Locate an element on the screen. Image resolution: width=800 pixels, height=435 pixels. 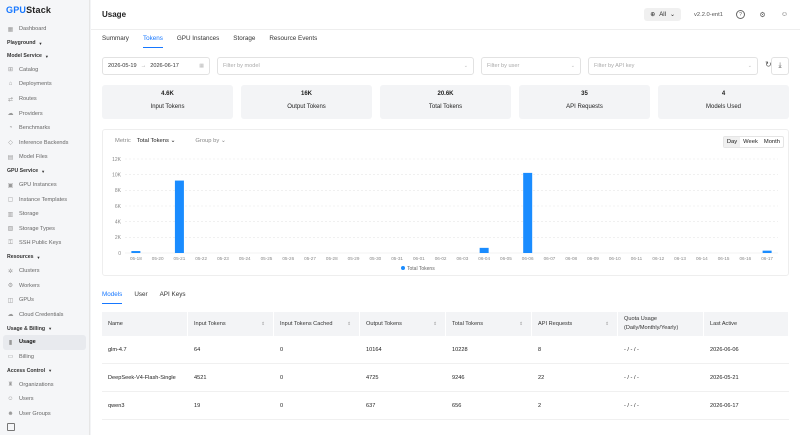
user-avatar-icon: ☺ is located at coordinates (784, 14).